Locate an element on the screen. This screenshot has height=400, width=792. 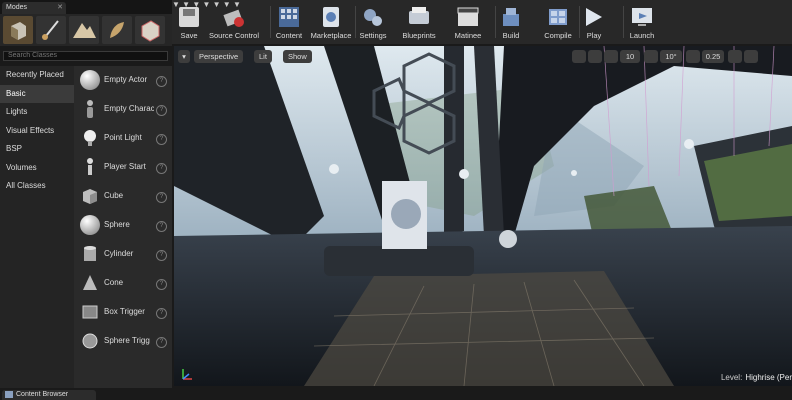
lightbulb-icon is located at coordinates (90, 138).